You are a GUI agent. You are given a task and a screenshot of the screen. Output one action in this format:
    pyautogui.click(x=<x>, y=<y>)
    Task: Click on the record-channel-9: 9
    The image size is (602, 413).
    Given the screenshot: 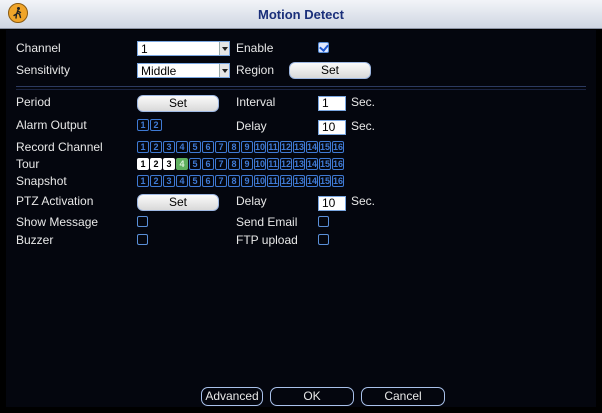 What is the action you would take?
    pyautogui.click(x=247, y=147)
    